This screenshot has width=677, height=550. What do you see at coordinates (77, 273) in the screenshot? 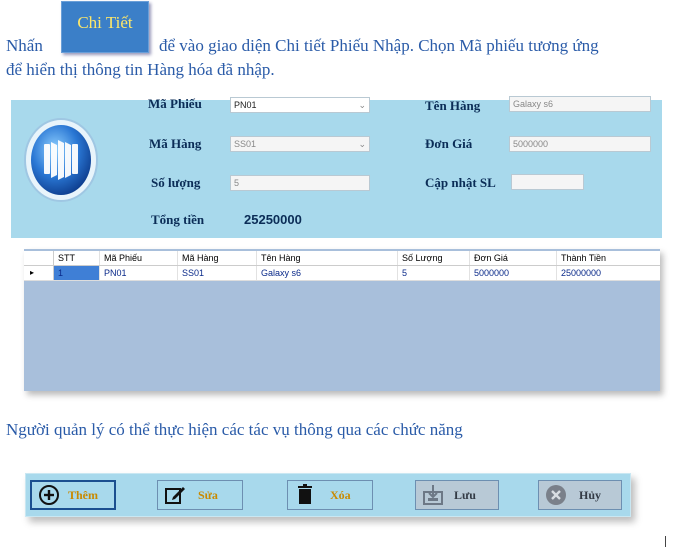
I see `cell-stt: 1` at bounding box center [77, 273].